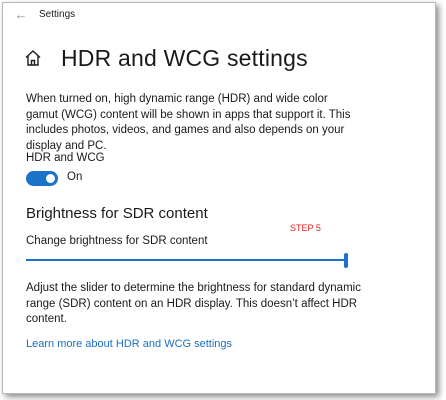 This screenshot has width=446, height=400. What do you see at coordinates (50, 178) in the screenshot?
I see `toggle-knob` at bounding box center [50, 178].